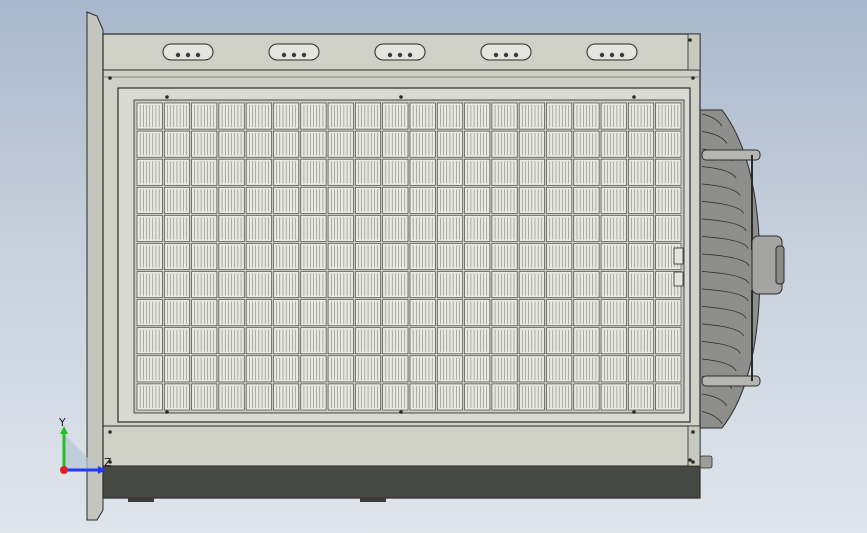  Describe the element at coordinates (742, 269) in the screenshot. I see `fan-assembly` at that location.